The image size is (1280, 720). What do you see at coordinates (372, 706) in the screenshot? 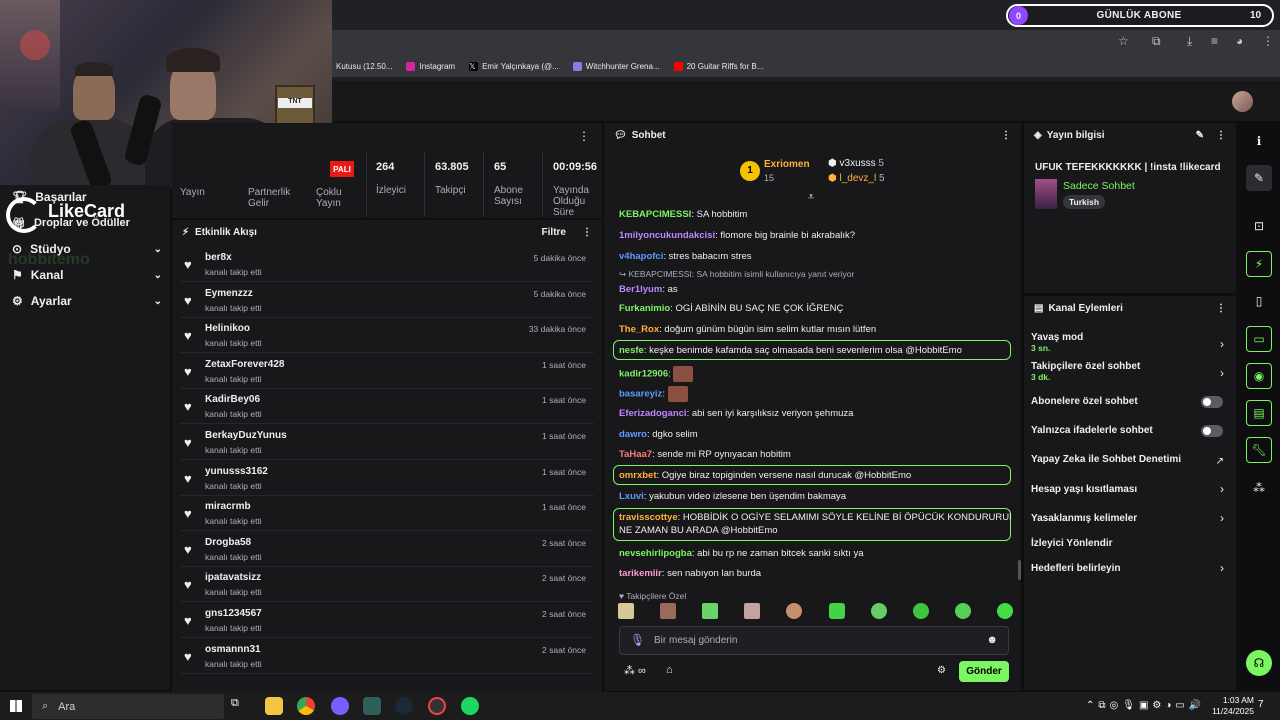
I see `xbox-icon` at bounding box center [372, 706].